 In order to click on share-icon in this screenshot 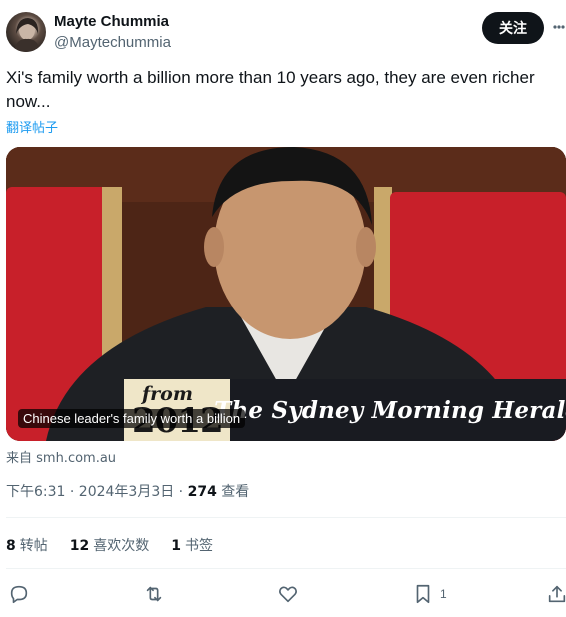, I will do `click(557, 594)`.